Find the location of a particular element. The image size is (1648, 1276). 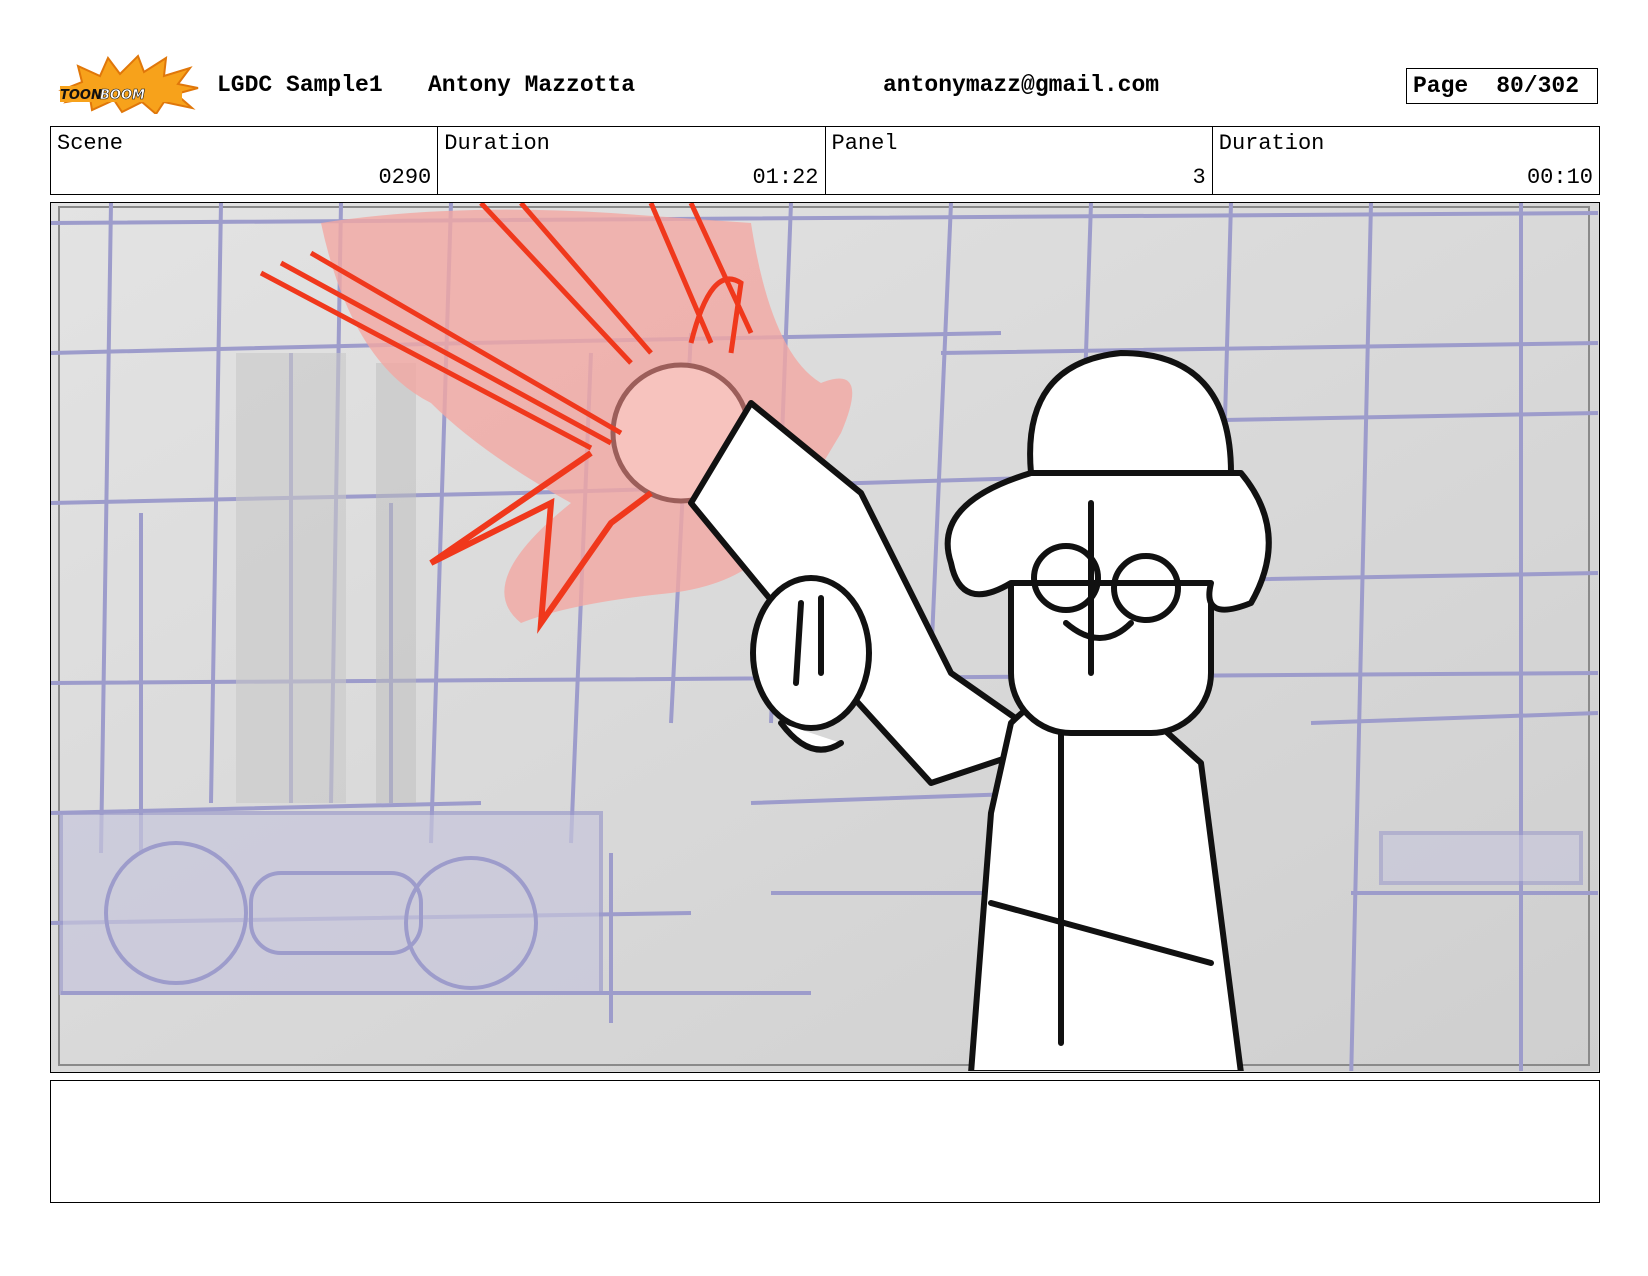

scene-duration-value: 01:22 is located at coordinates (785, 177).